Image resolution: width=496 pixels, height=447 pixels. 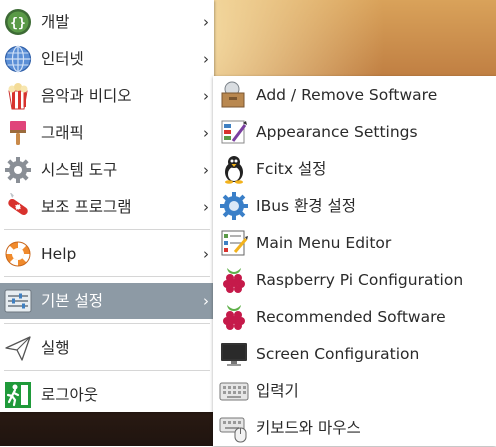 I want to click on menu-item-label: Help, so click(x=59, y=254).